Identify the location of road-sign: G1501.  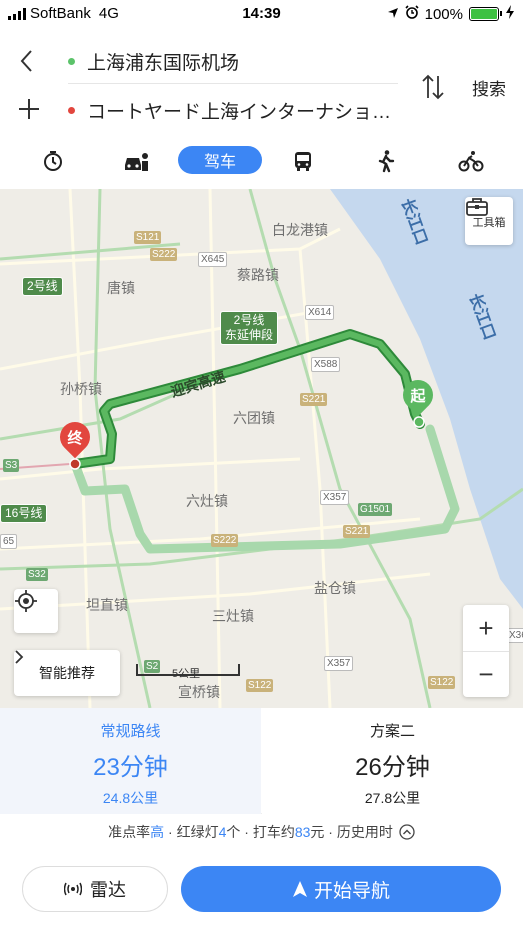
(375, 509).